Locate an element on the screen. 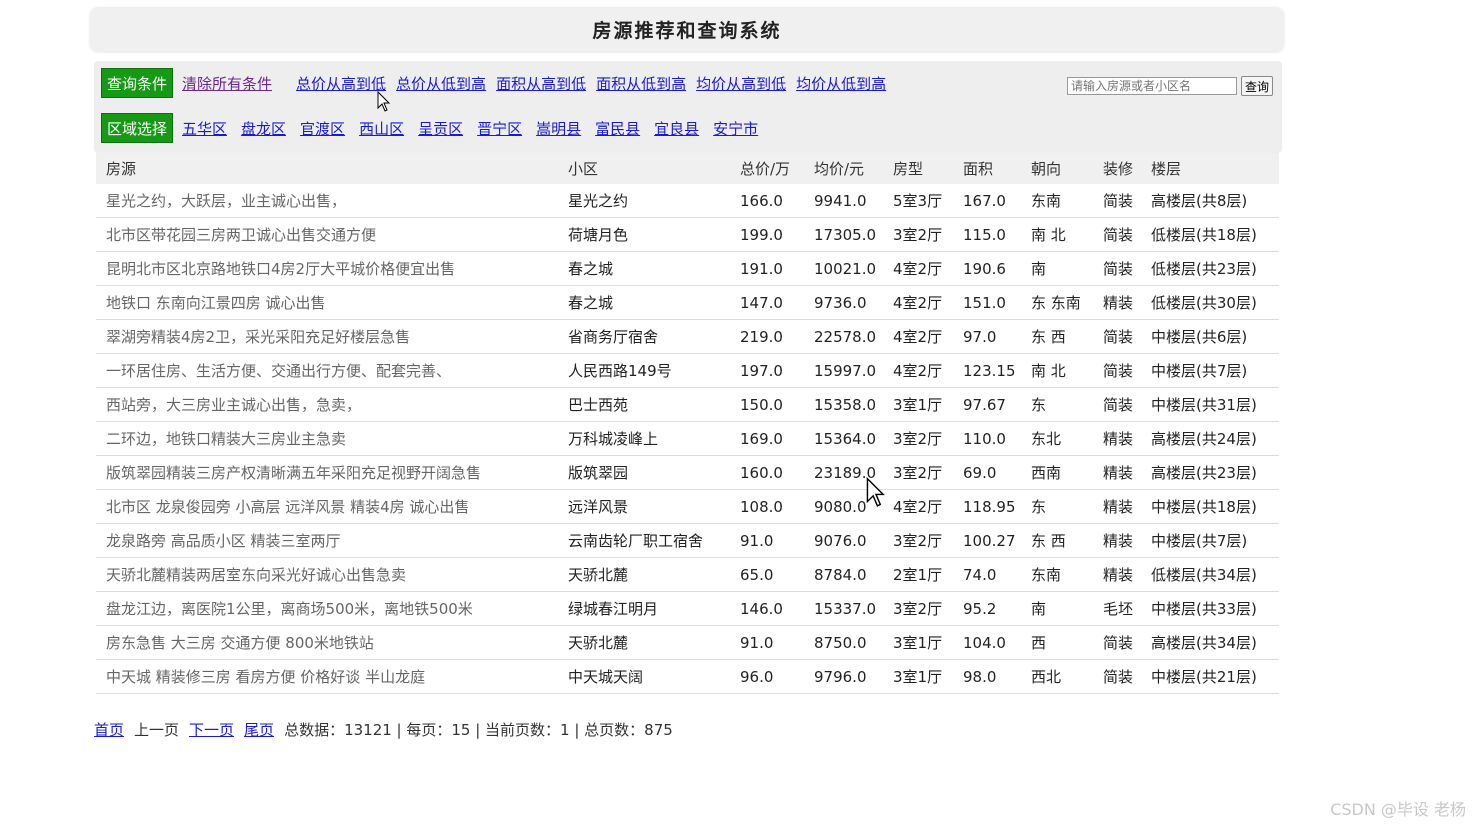  region-link-guandu: 官渡区 is located at coordinates (322, 128).